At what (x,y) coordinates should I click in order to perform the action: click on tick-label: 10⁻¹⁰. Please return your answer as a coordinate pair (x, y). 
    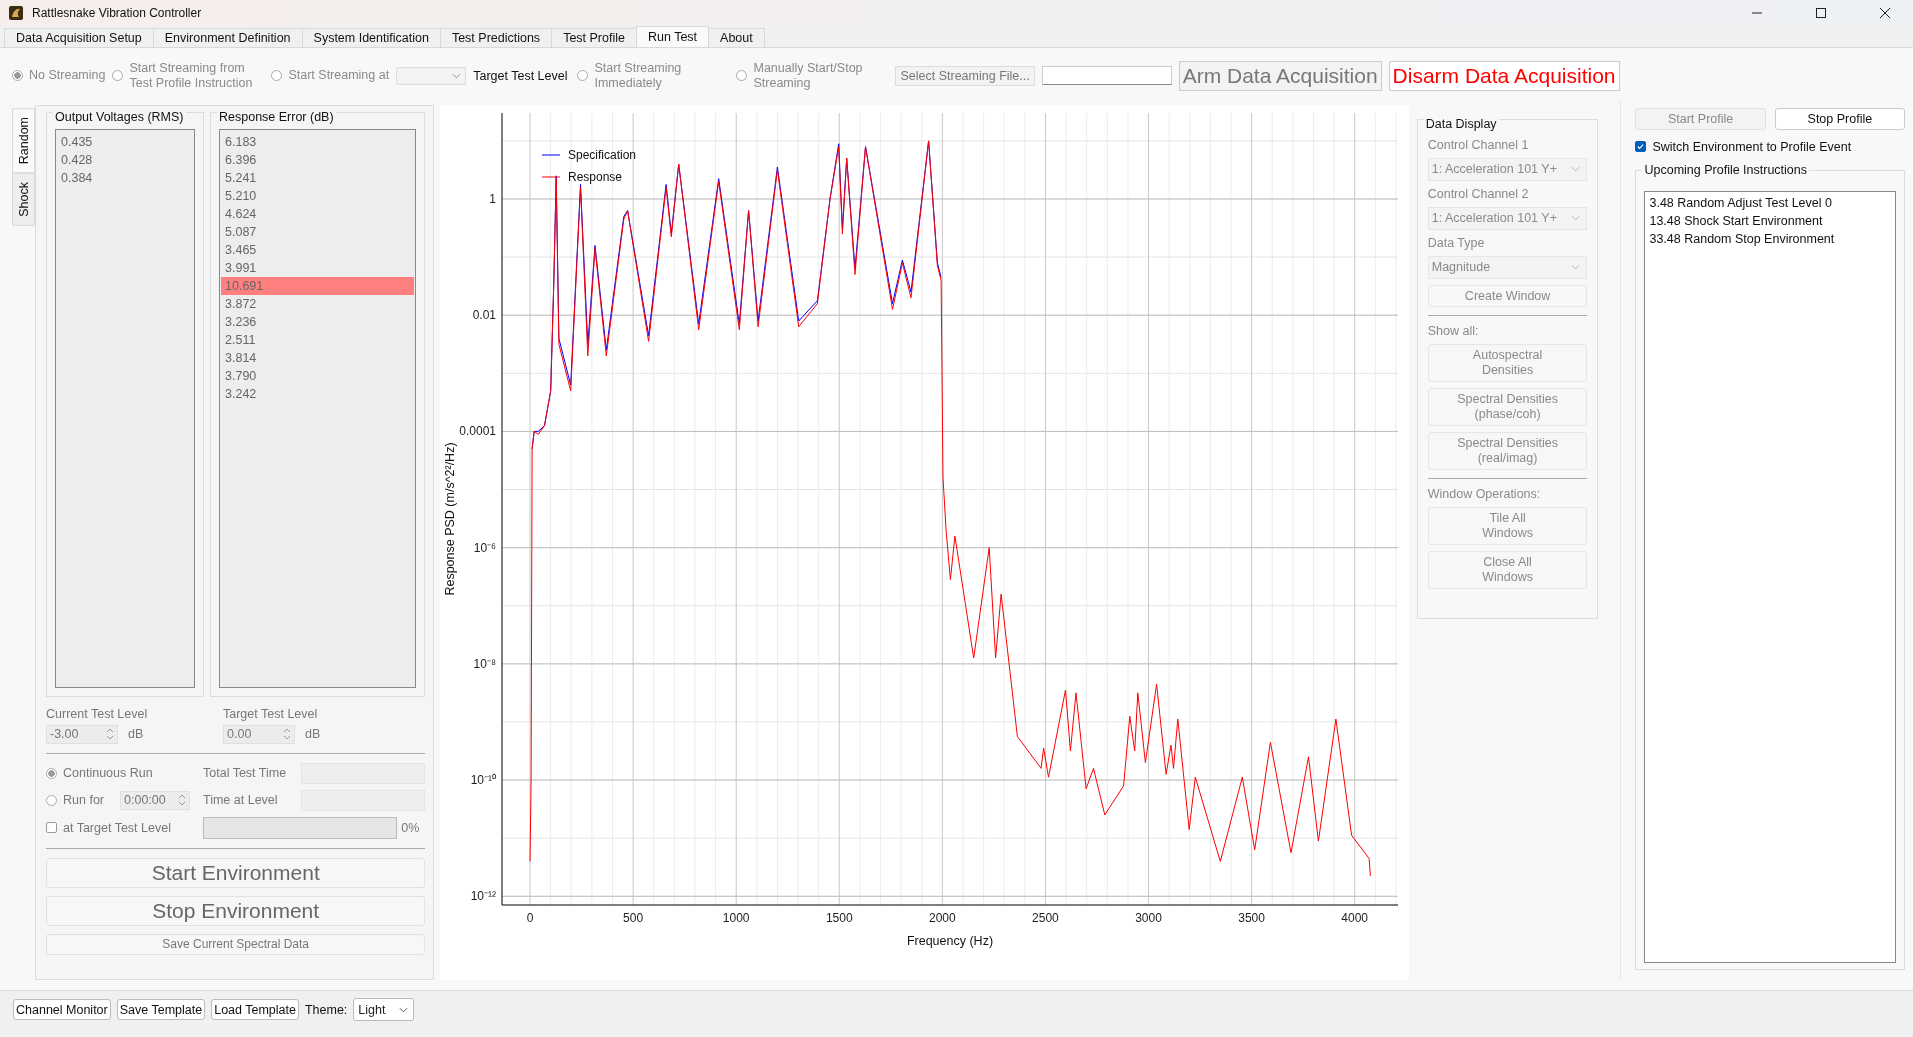
    Looking at the image, I should click on (484, 779).